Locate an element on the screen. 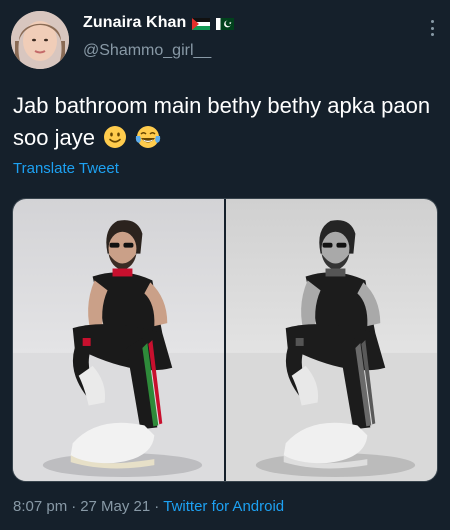  tweet-time: 8:07 pm is located at coordinates (40, 506).